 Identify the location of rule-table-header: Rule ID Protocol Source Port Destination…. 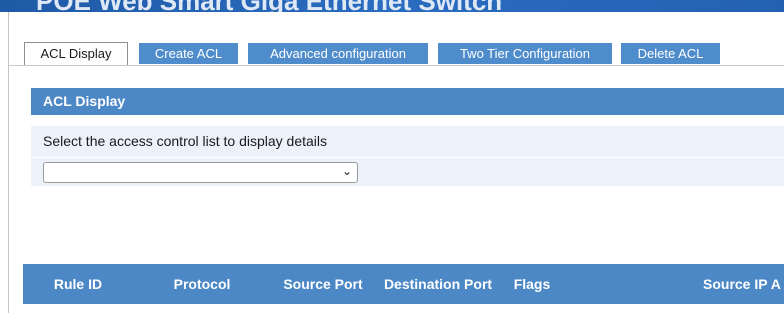
(403, 284).